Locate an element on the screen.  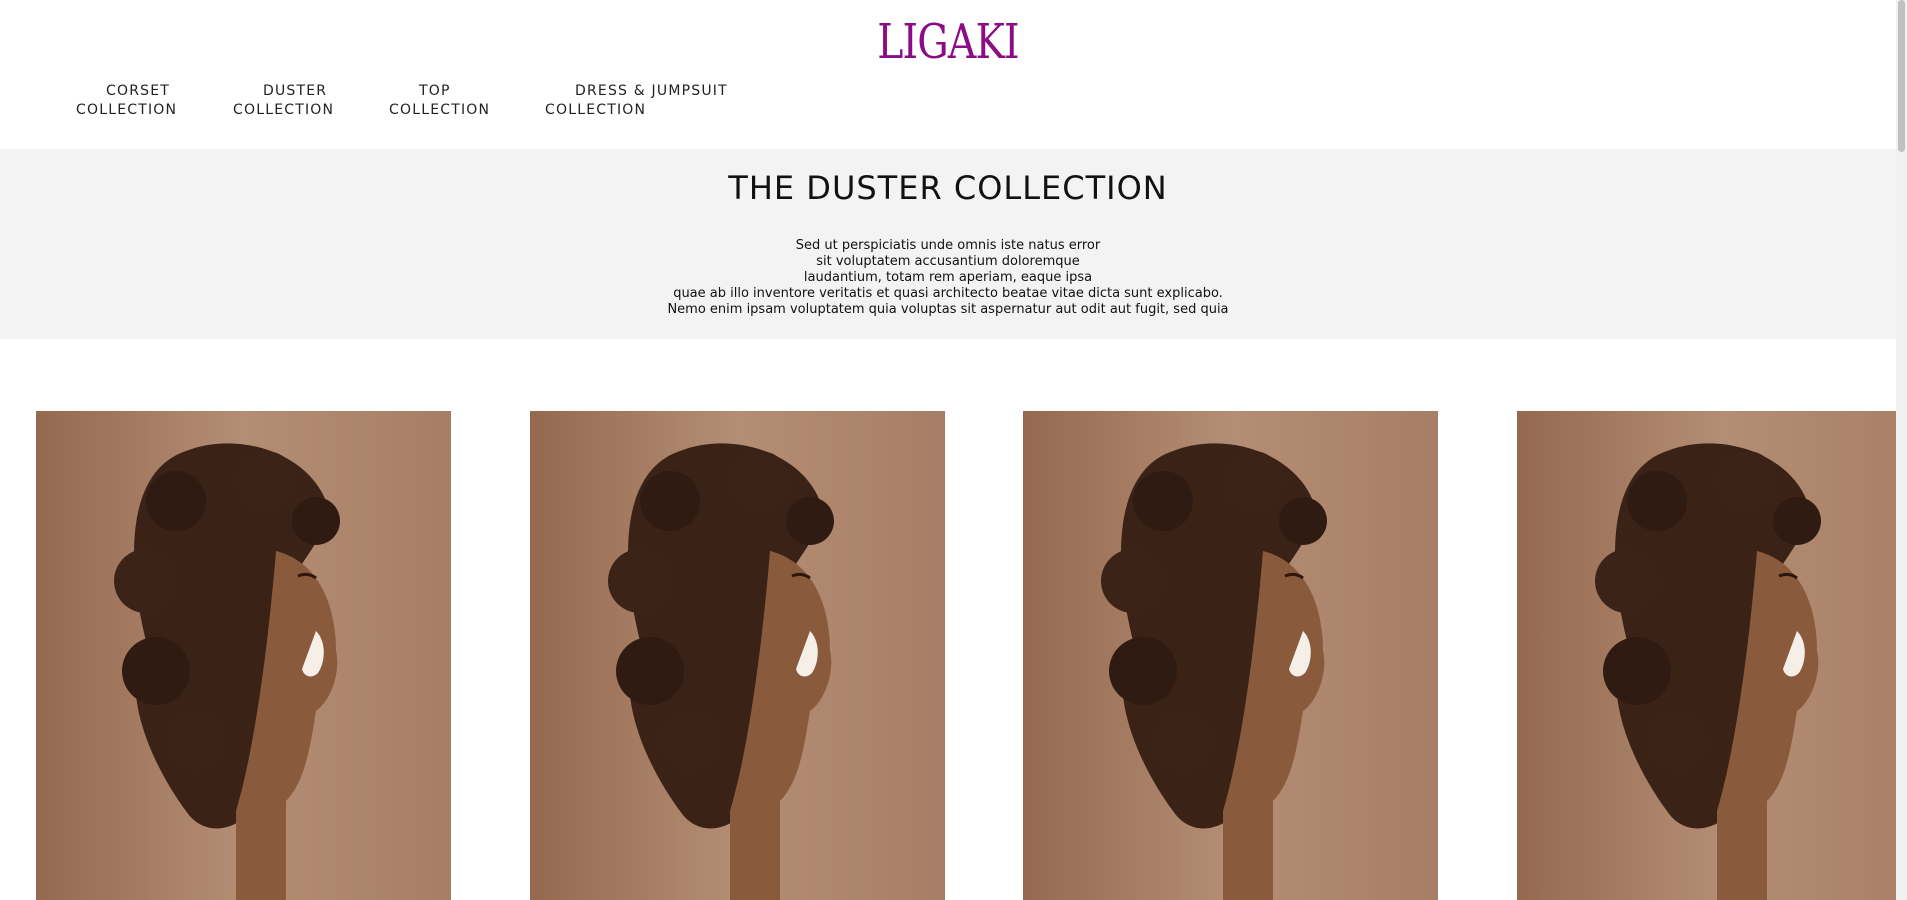
nav-item-label-line1: TOP is located at coordinates (435, 91).